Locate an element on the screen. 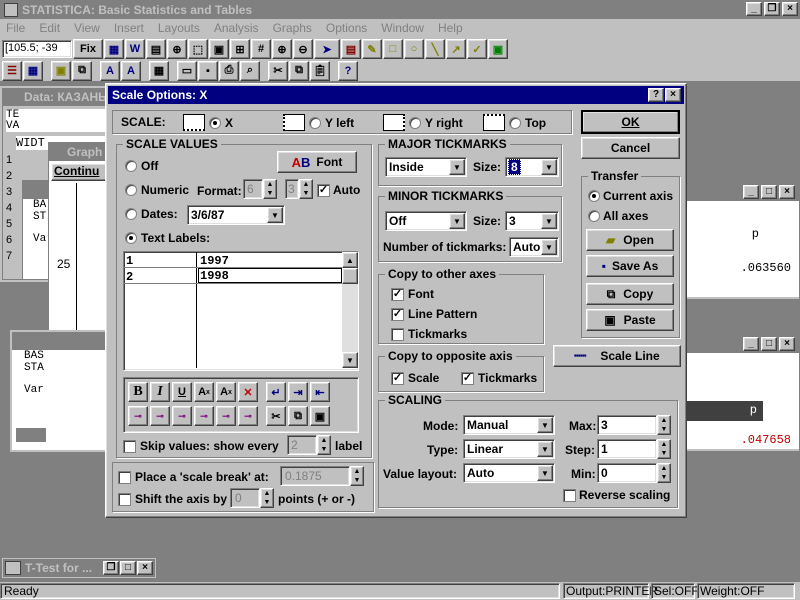  value-layout-combo: Auto ▼ is located at coordinates (509, 473).